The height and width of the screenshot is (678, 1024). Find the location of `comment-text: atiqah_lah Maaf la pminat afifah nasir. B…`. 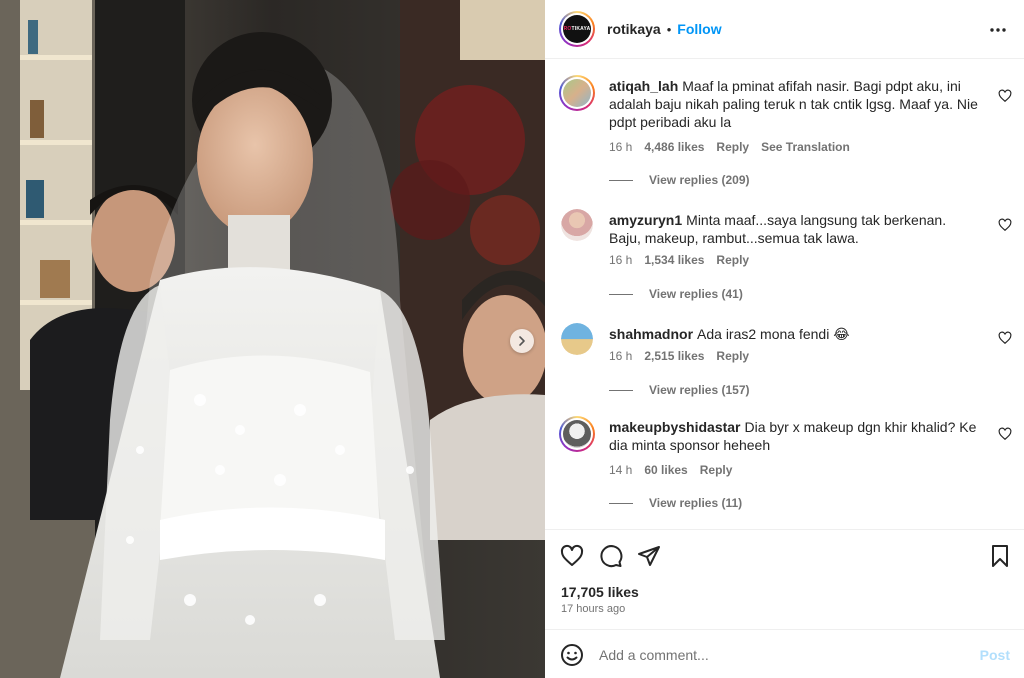

comment-text: atiqah_lah Maaf la pminat afifah nasir. B… is located at coordinates (794, 104).